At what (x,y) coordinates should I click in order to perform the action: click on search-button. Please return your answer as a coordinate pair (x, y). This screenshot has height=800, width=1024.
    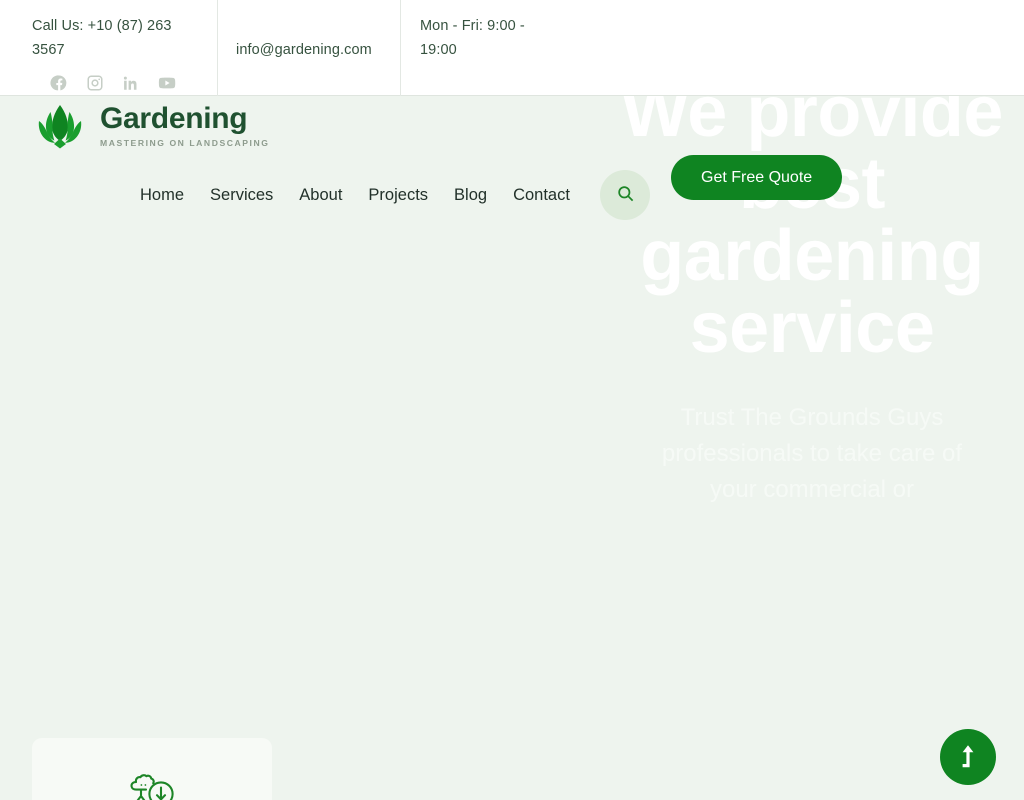
    Looking at the image, I should click on (625, 195).